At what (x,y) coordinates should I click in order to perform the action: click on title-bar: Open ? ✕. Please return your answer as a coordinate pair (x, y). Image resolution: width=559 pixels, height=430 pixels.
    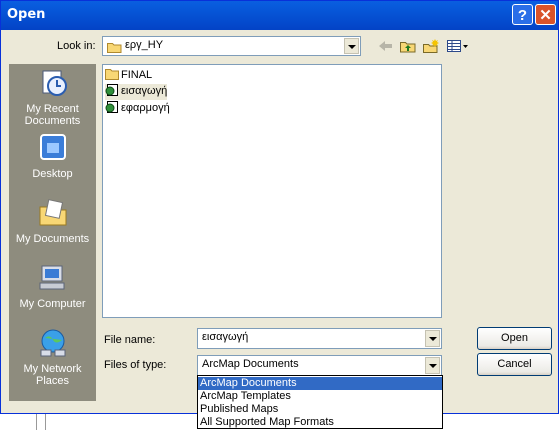
    Looking at the image, I should click on (279, 15).